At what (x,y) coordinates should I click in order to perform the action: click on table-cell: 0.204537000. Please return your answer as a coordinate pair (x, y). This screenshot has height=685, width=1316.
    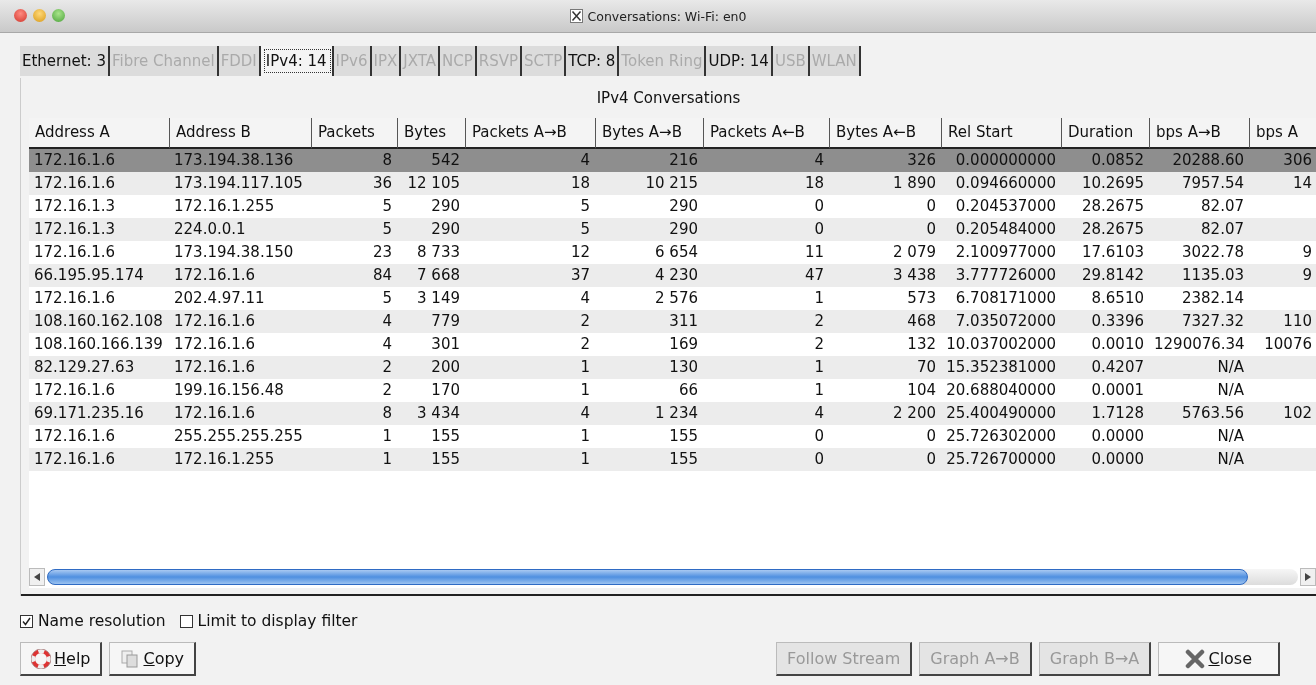
    Looking at the image, I should click on (1005, 206).